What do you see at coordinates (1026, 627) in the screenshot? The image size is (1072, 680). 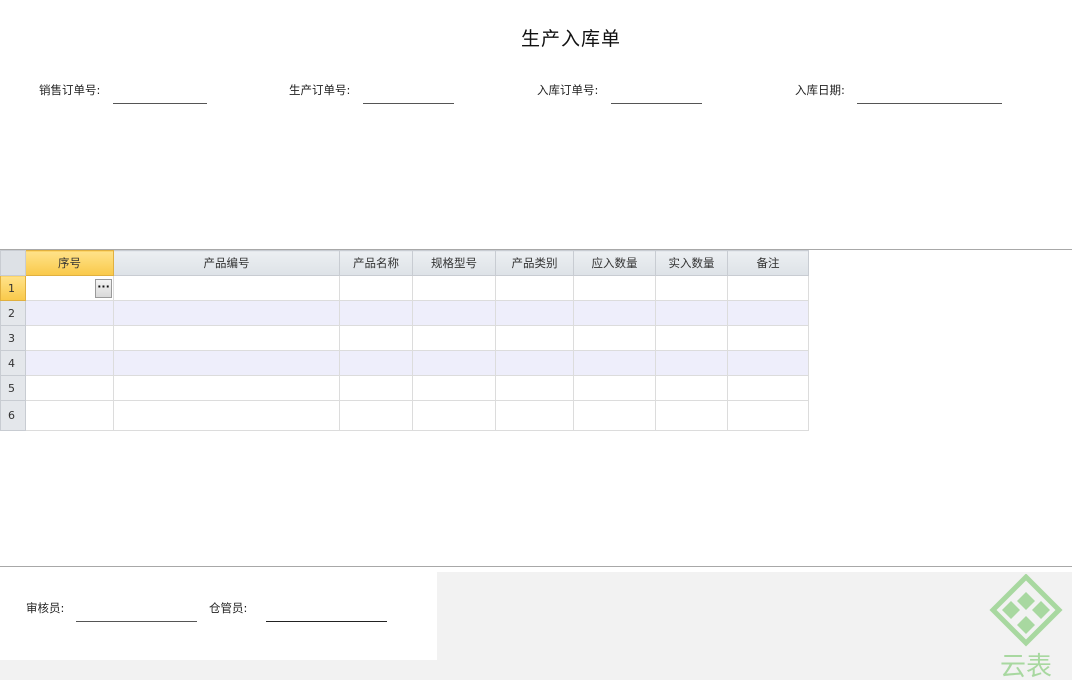 I see `diamond-grid-logo-icon: 云表` at bounding box center [1026, 627].